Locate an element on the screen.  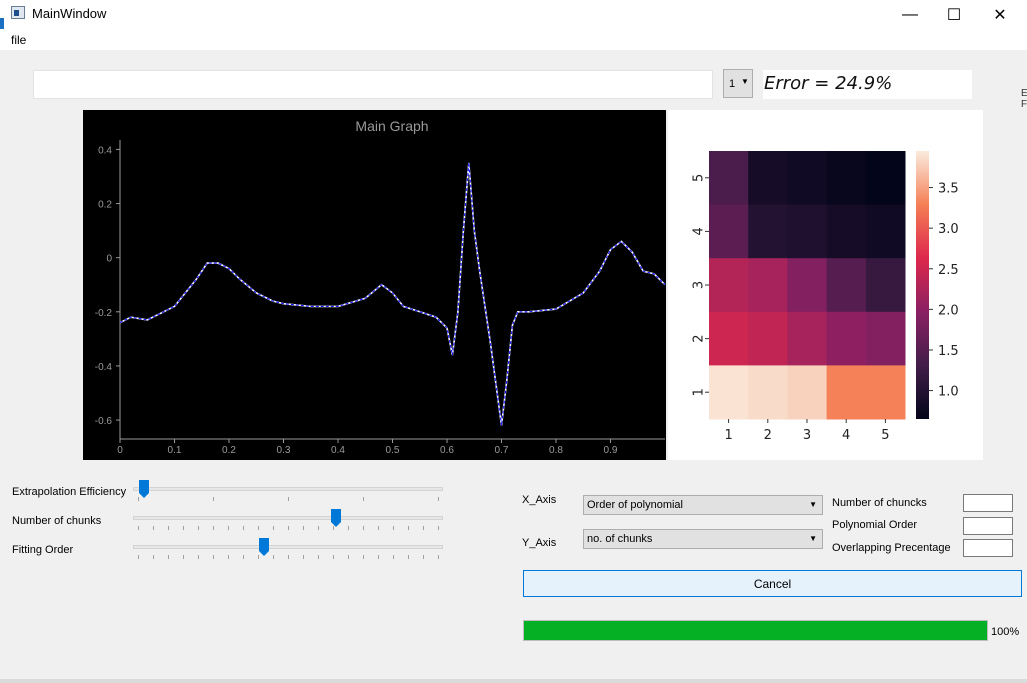
colorbar-tick-label: 2.0 is located at coordinates (948, 310).